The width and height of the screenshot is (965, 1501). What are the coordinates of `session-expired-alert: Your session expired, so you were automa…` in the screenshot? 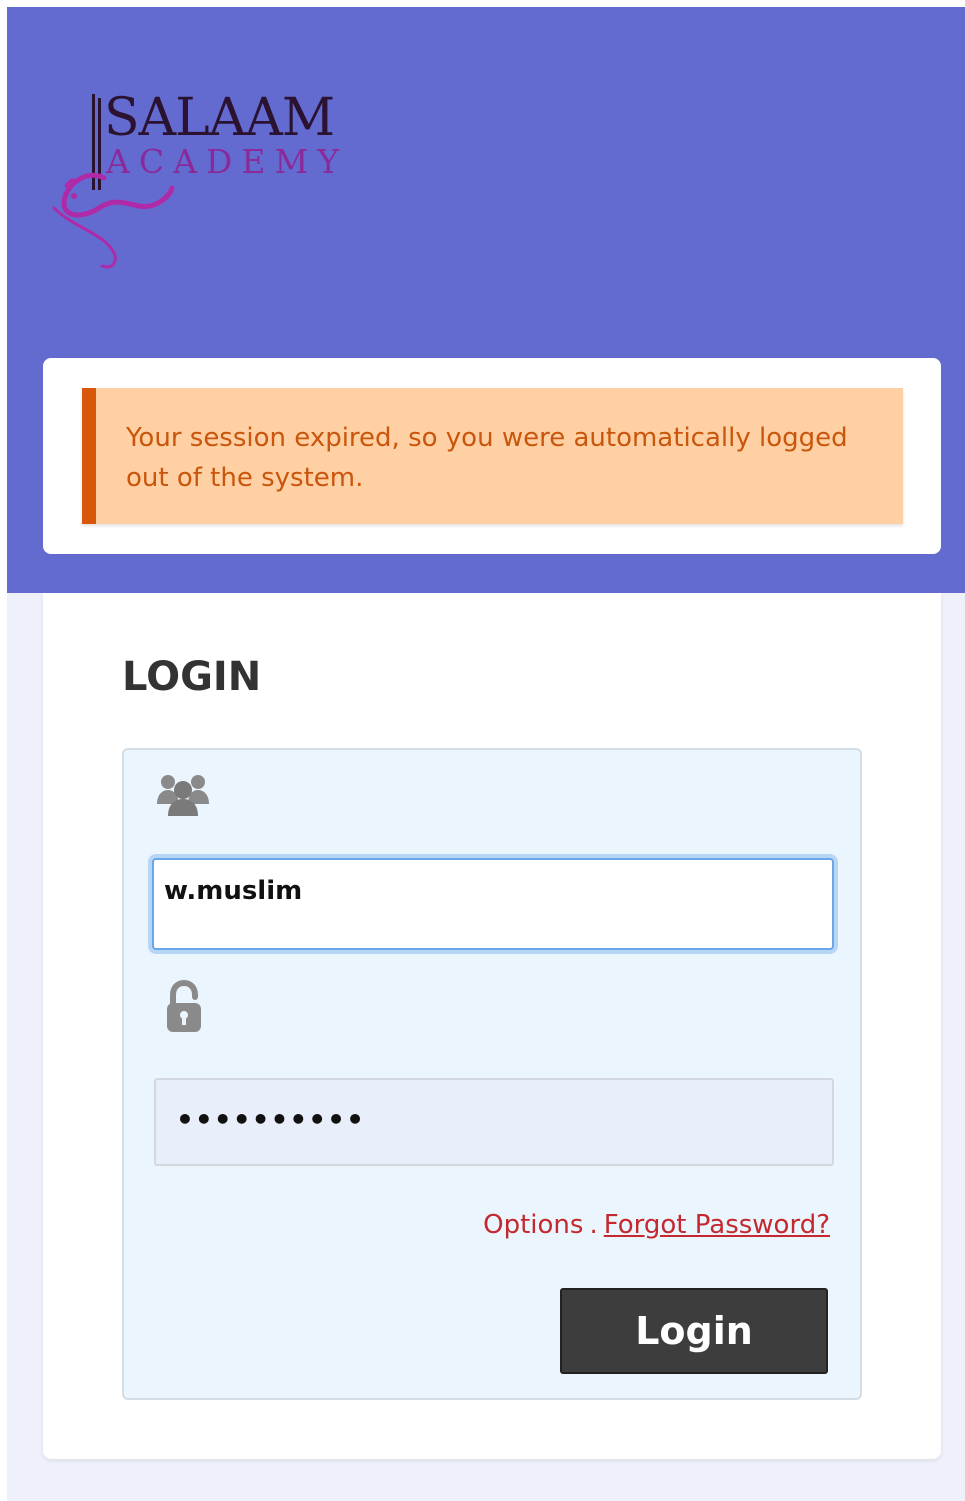 It's located at (492, 456).